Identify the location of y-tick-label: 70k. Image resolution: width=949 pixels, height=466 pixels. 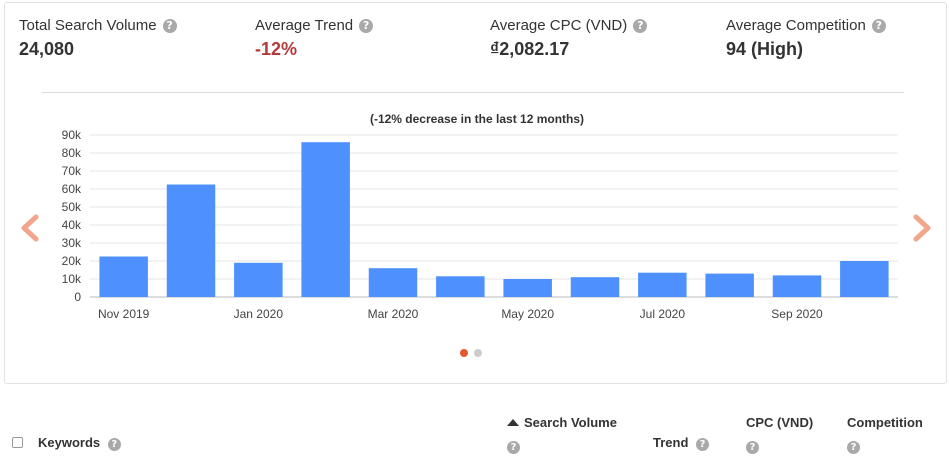
(72, 171).